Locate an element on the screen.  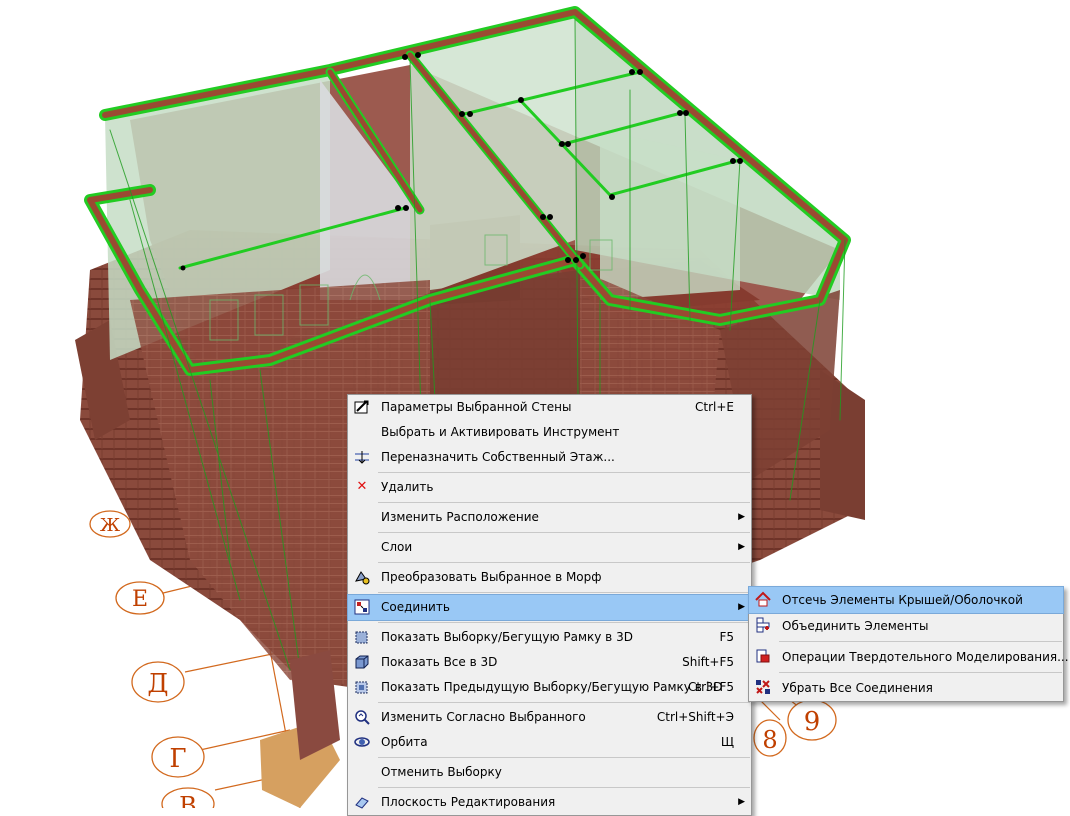
menu-item-label: Плоскость Редактирования is located at coordinates (468, 802).